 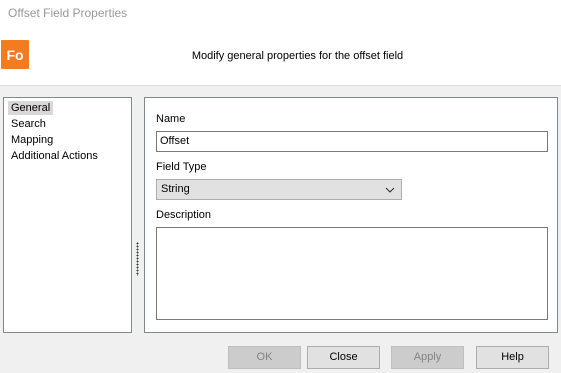 What do you see at coordinates (137, 259) in the screenshot?
I see `splitter-handle` at bounding box center [137, 259].